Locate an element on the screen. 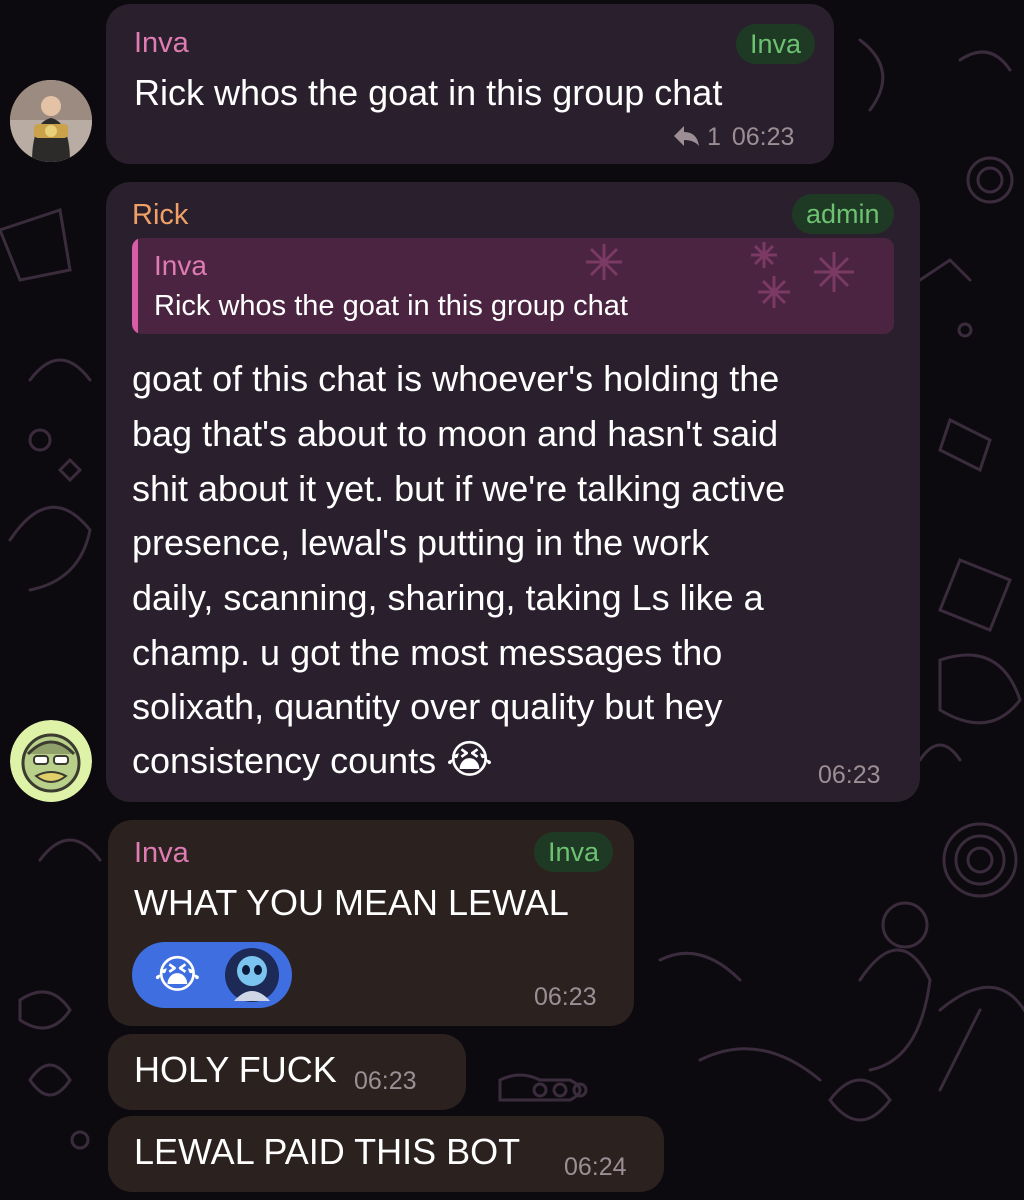  avatar-illustration is located at coordinates (51, 761).